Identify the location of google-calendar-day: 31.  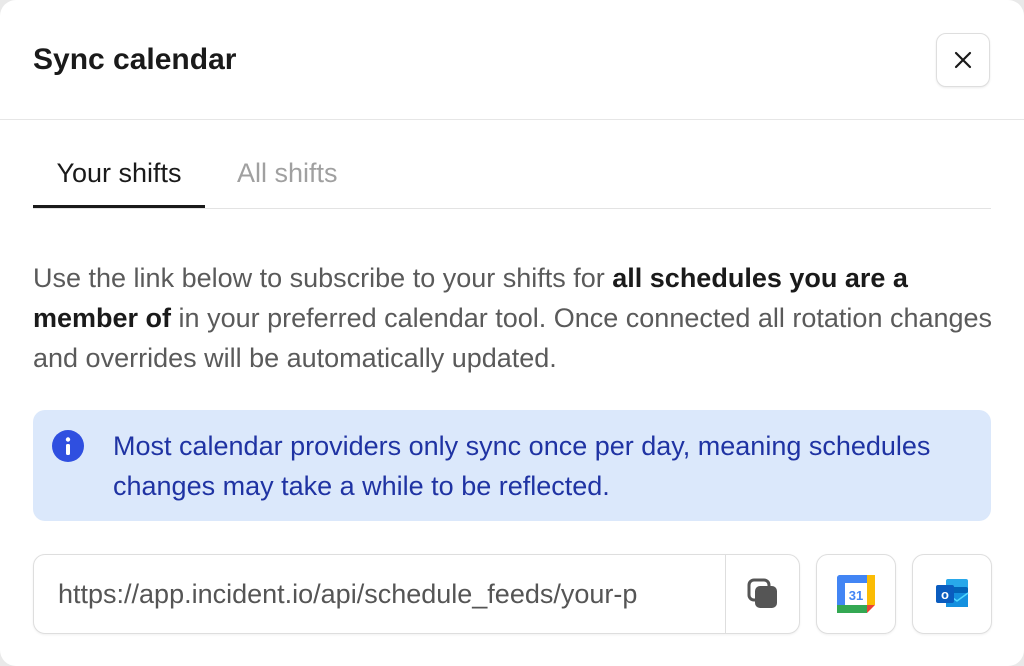
(856, 595).